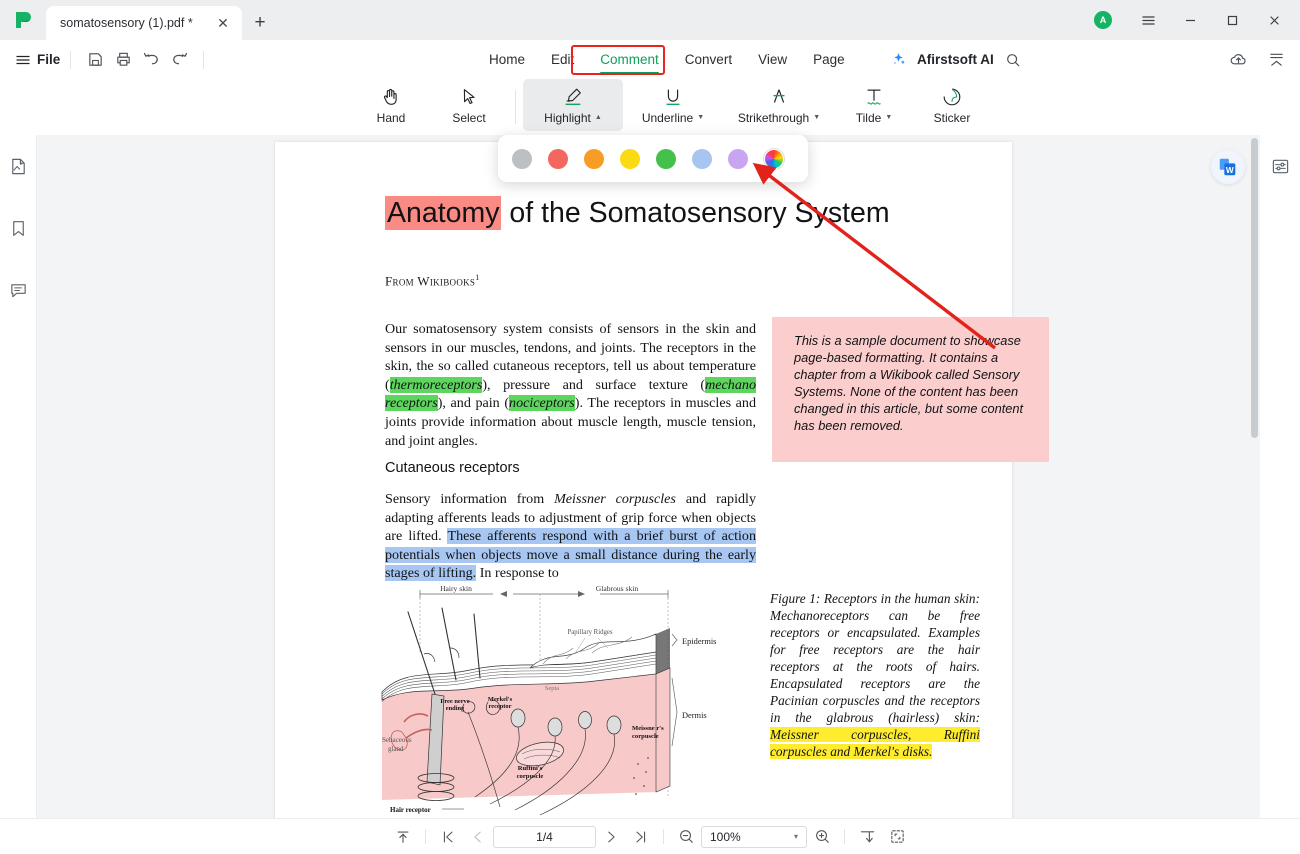 Image resolution: width=1300 pixels, height=854 pixels. What do you see at coordinates (822, 837) in the screenshot?
I see `zoom-in-button` at bounding box center [822, 837].